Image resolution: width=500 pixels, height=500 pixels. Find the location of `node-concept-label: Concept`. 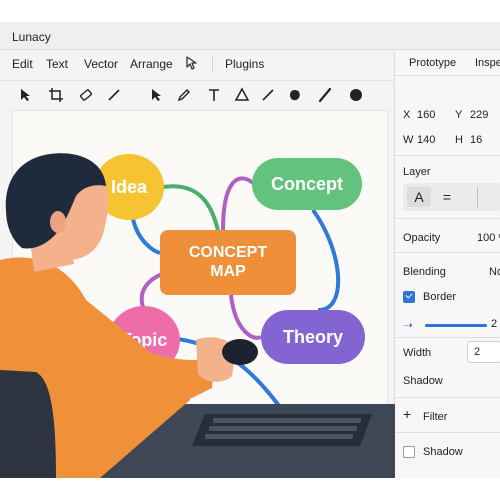

node-concept-label: Concept is located at coordinates (307, 183).